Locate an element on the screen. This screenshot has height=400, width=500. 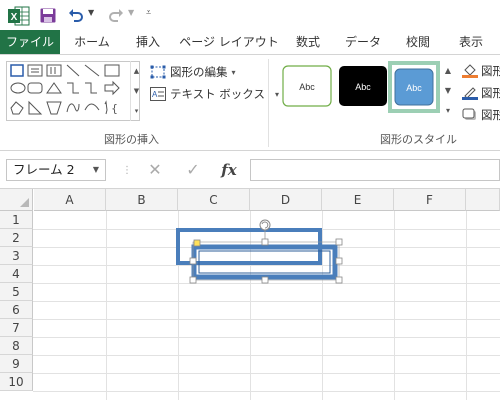
shapes-gallery-scroll: ▲ ▼ ▾ is located at coordinates (136, 91).